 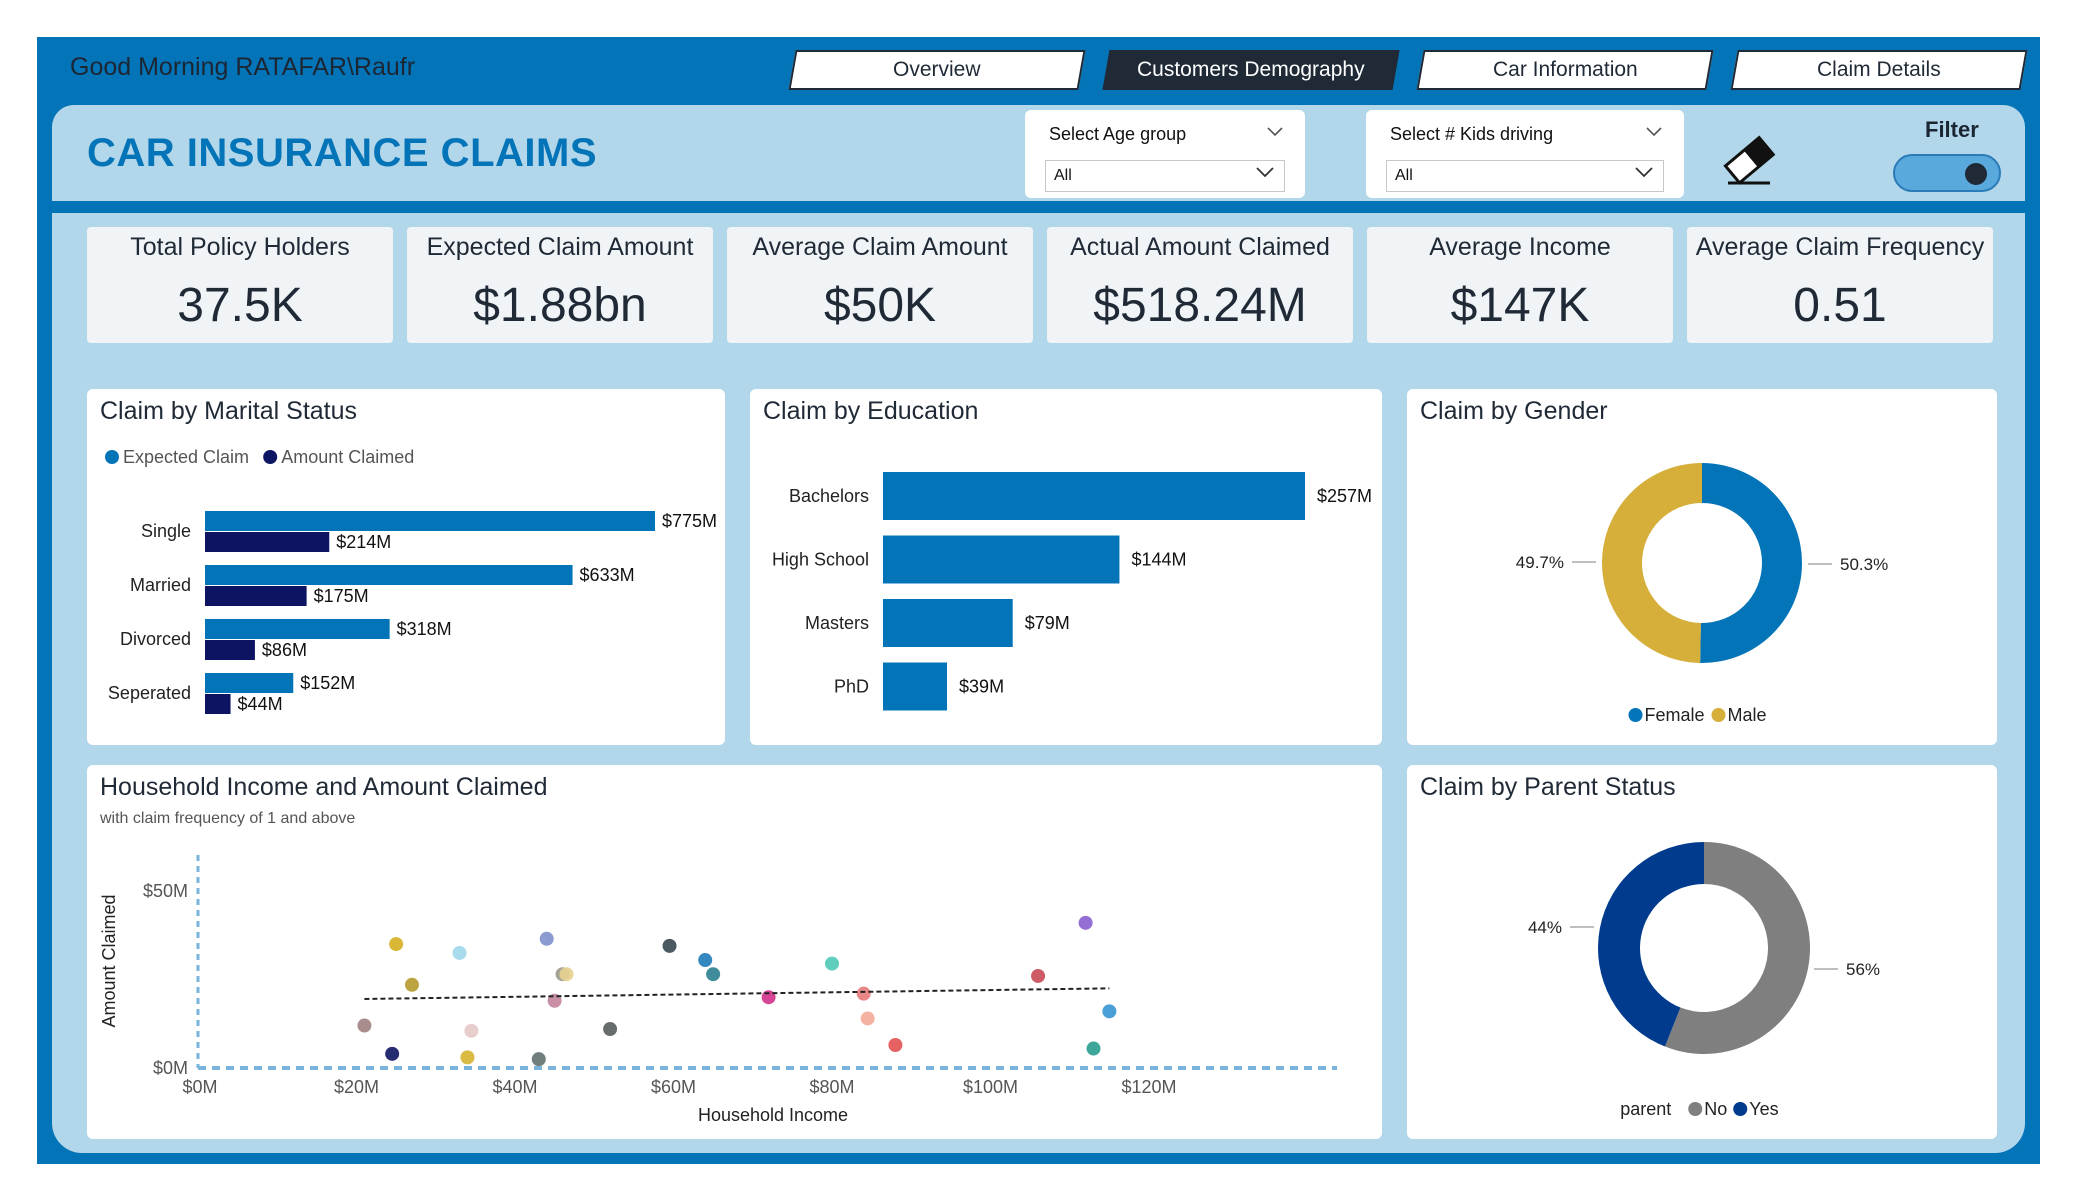 I want to click on tab-overview: Overview, so click(x=937, y=70).